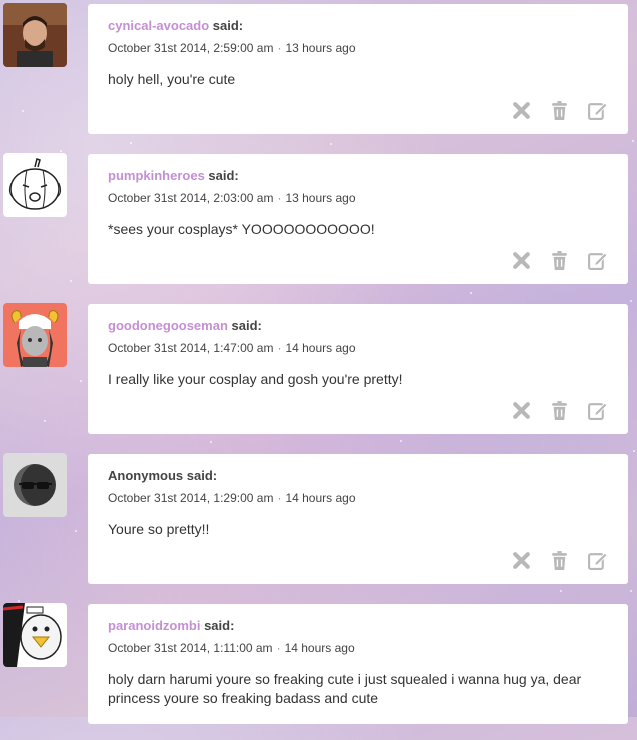 The height and width of the screenshot is (740, 637). I want to click on author-link: goodonegooseman, so click(168, 325).